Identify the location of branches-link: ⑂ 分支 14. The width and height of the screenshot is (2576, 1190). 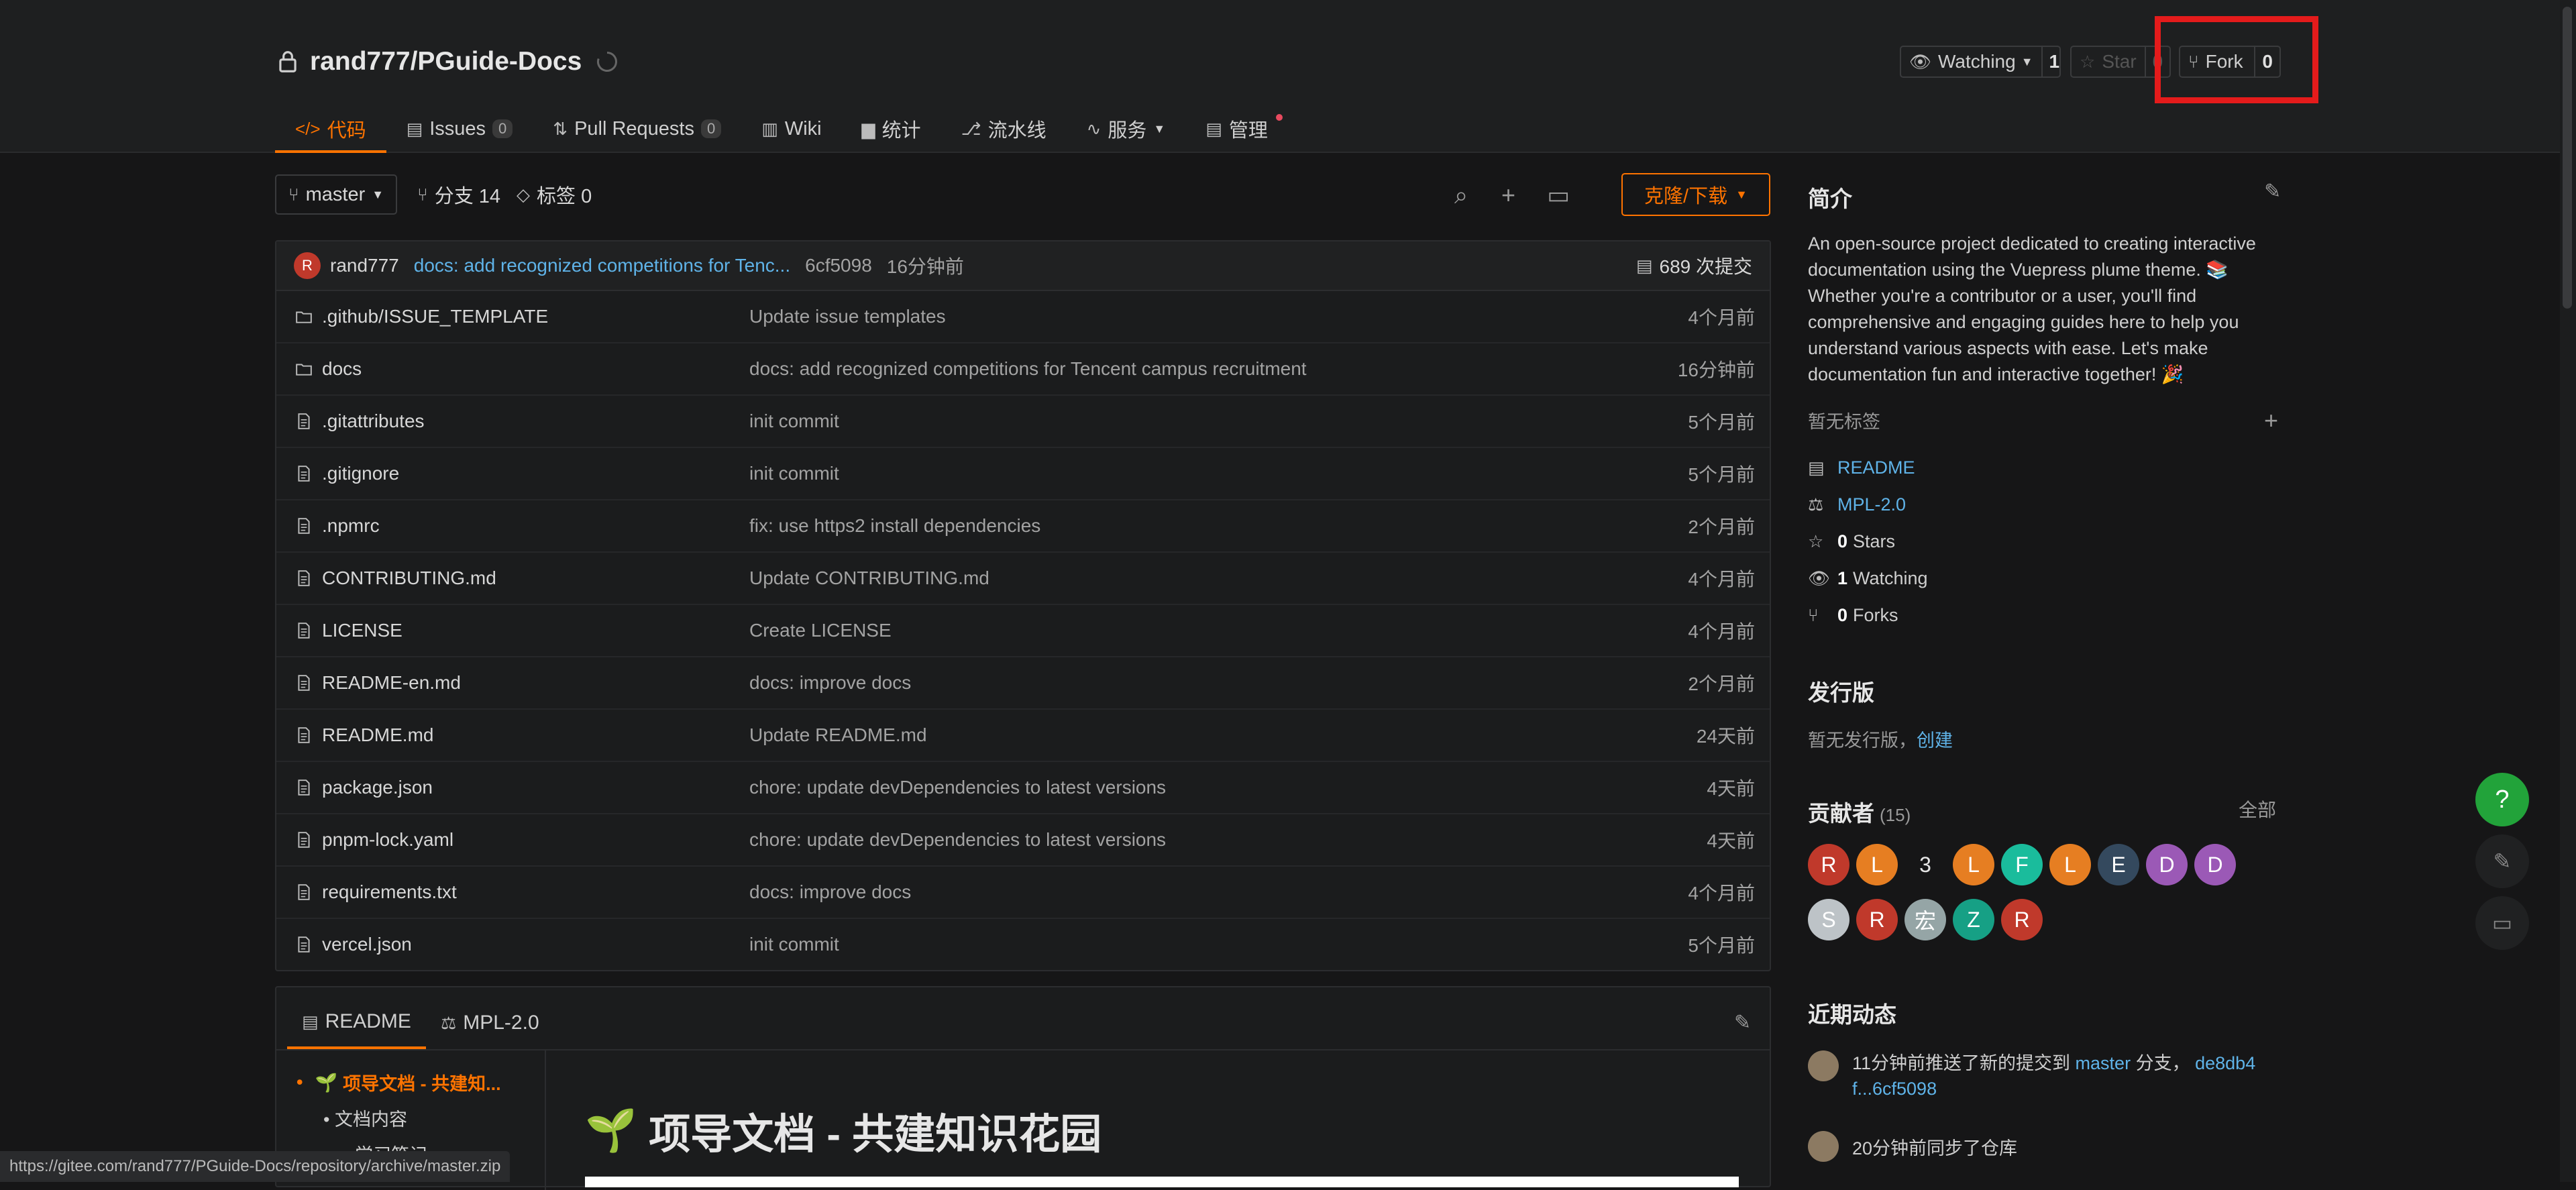
(458, 194).